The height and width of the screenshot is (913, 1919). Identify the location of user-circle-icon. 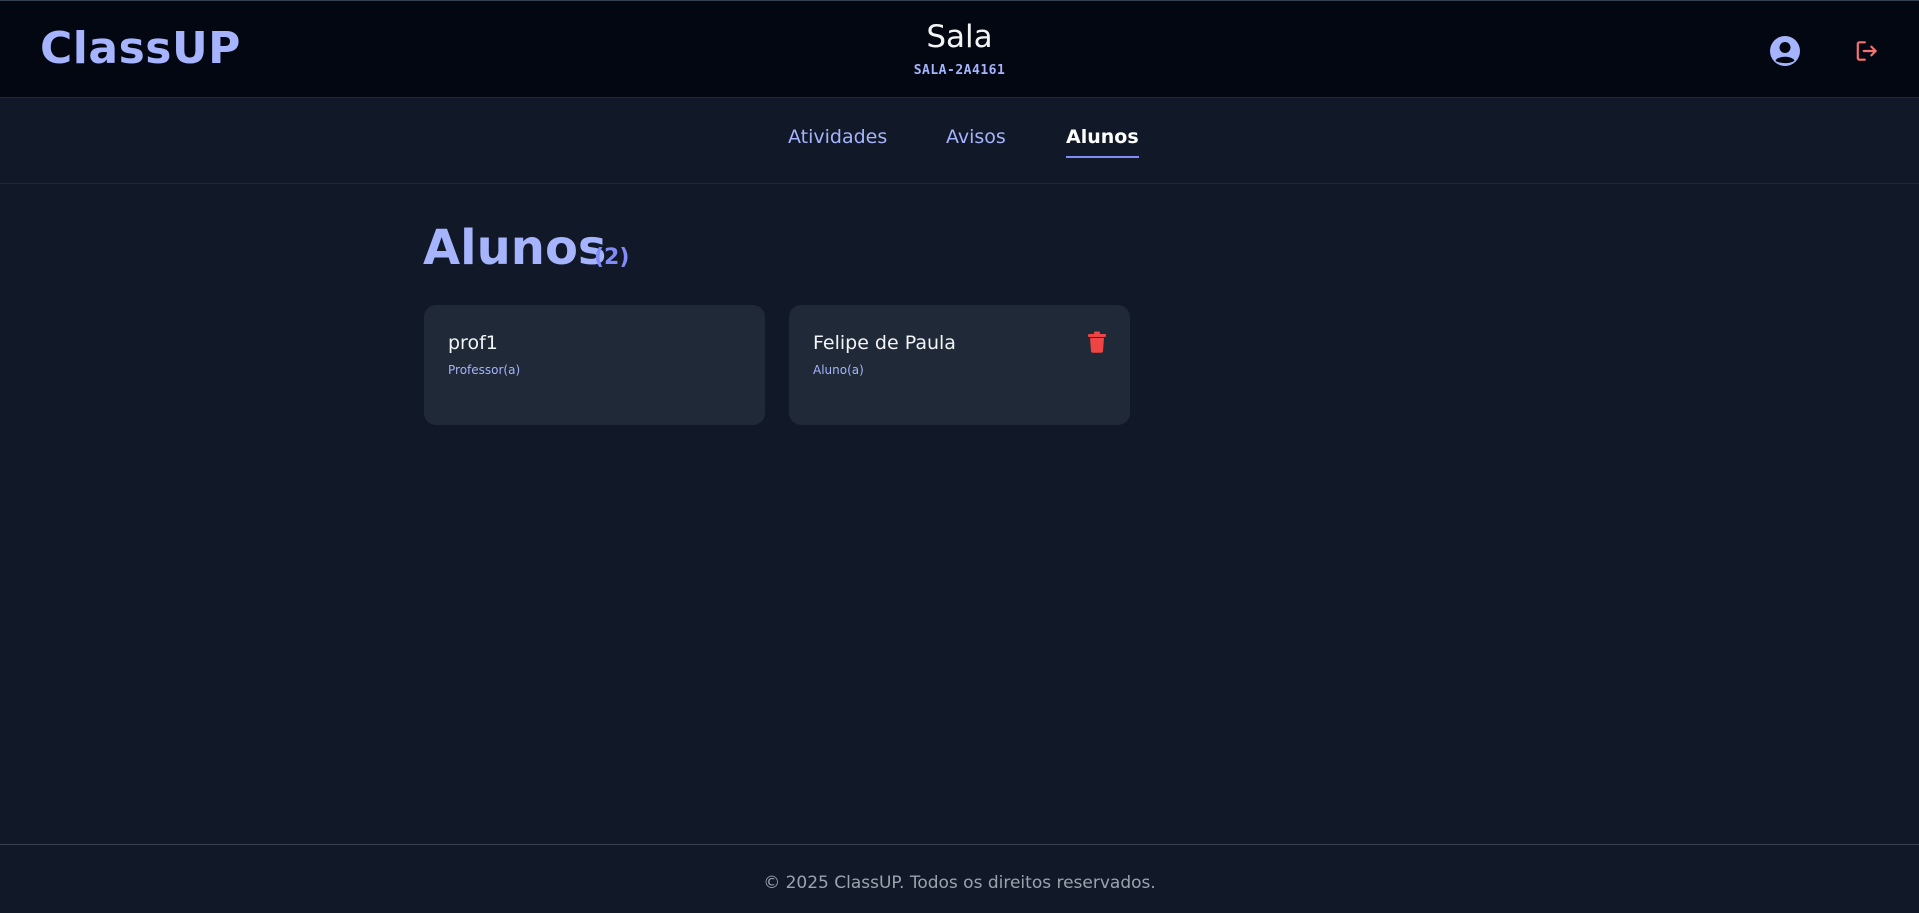
(1785, 51).